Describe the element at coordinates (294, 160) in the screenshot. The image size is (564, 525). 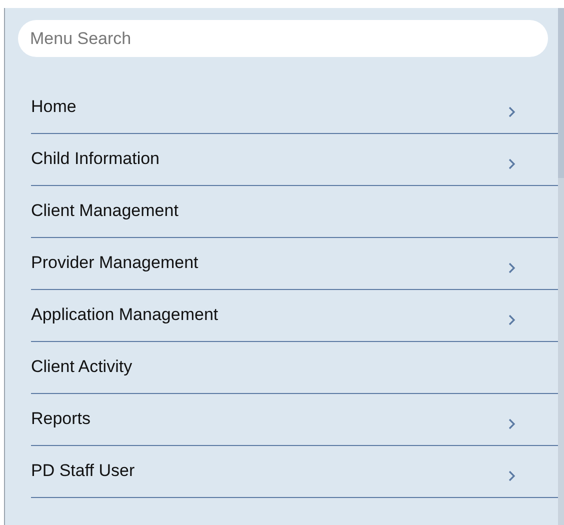
I see `menu-item: Child Information` at that location.